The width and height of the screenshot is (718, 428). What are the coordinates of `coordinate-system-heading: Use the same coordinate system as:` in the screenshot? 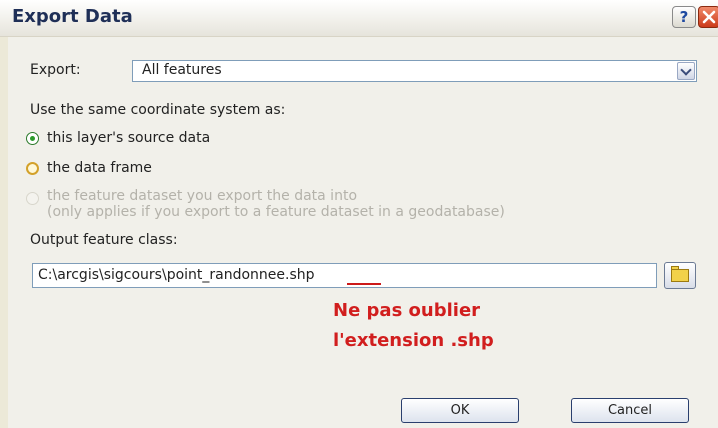 It's located at (158, 110).